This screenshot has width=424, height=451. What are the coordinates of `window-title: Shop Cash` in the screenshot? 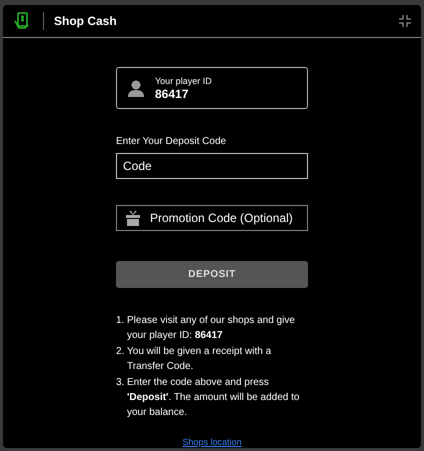 It's located at (85, 21).